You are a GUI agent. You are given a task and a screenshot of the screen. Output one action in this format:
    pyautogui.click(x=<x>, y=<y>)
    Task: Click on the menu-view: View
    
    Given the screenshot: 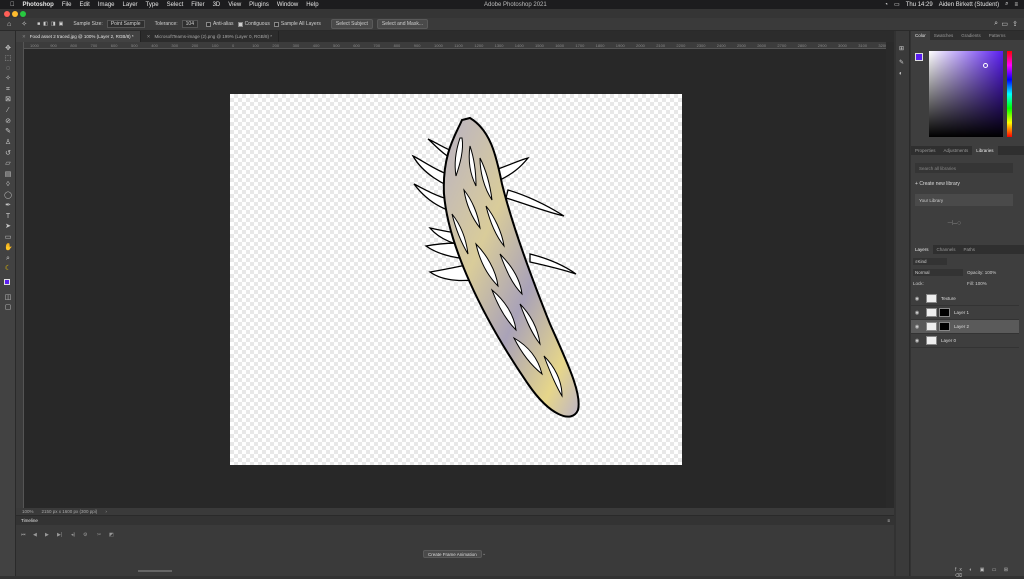 What is the action you would take?
    pyautogui.click(x=234, y=5)
    